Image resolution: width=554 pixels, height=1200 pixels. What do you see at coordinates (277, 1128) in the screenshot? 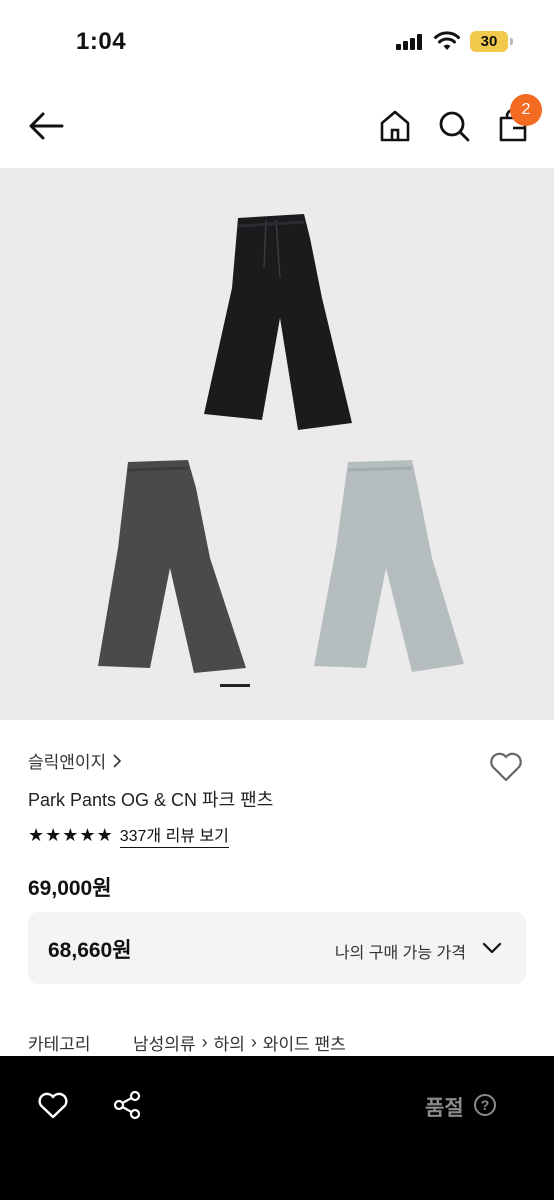
I see `bottom-action-bar: 품절 ?` at bounding box center [277, 1128].